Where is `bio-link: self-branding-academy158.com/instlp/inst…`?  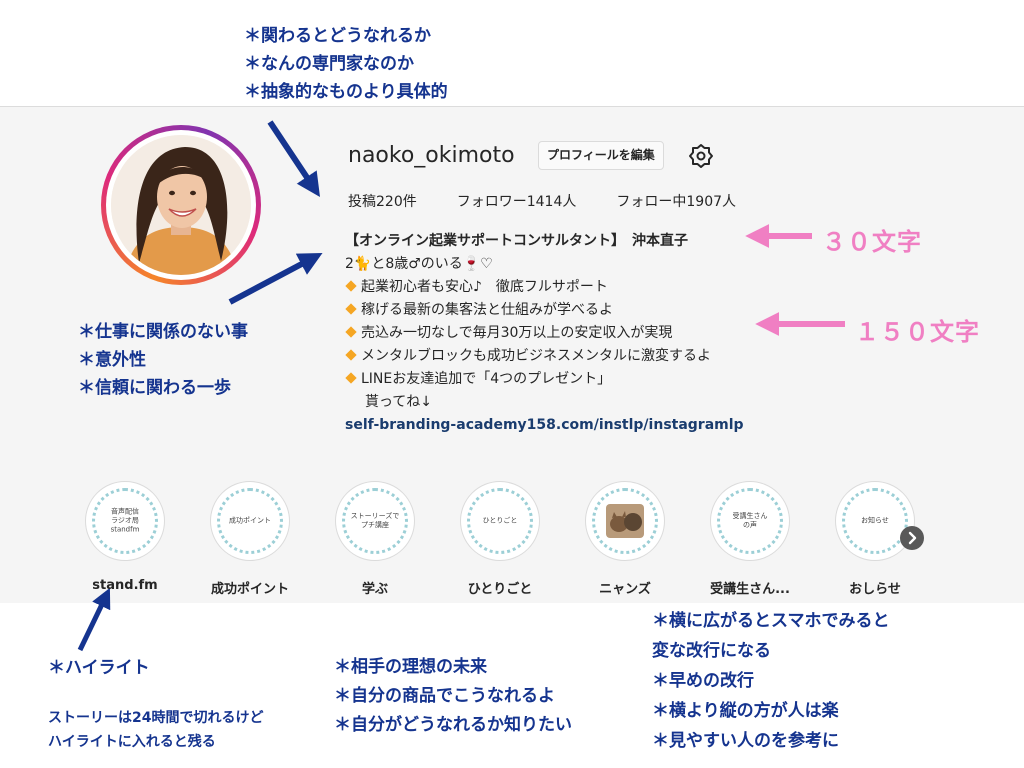
bio-link: self-branding-academy158.com/instlp/inst… is located at coordinates (544, 425).